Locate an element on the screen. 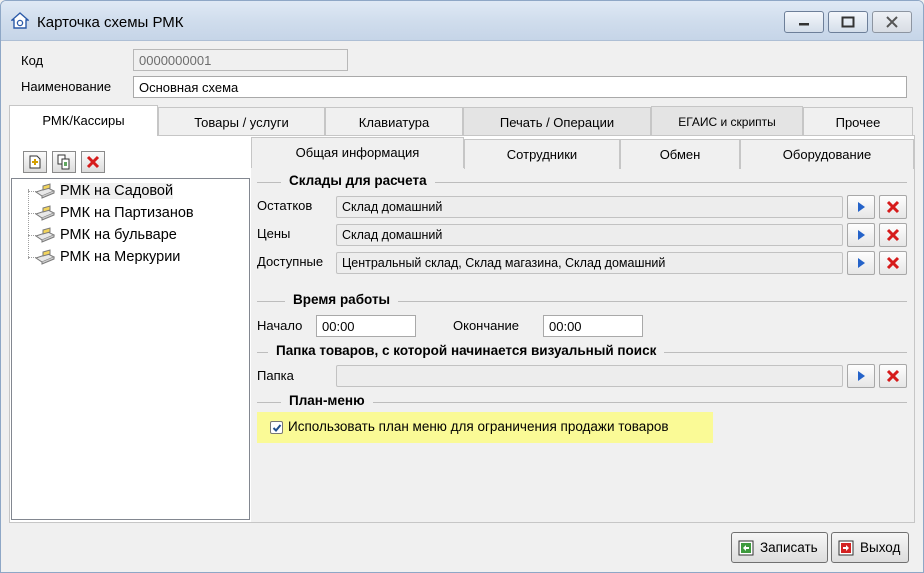 This screenshot has height=573, width=924. delete-rmk-button is located at coordinates (93, 162).